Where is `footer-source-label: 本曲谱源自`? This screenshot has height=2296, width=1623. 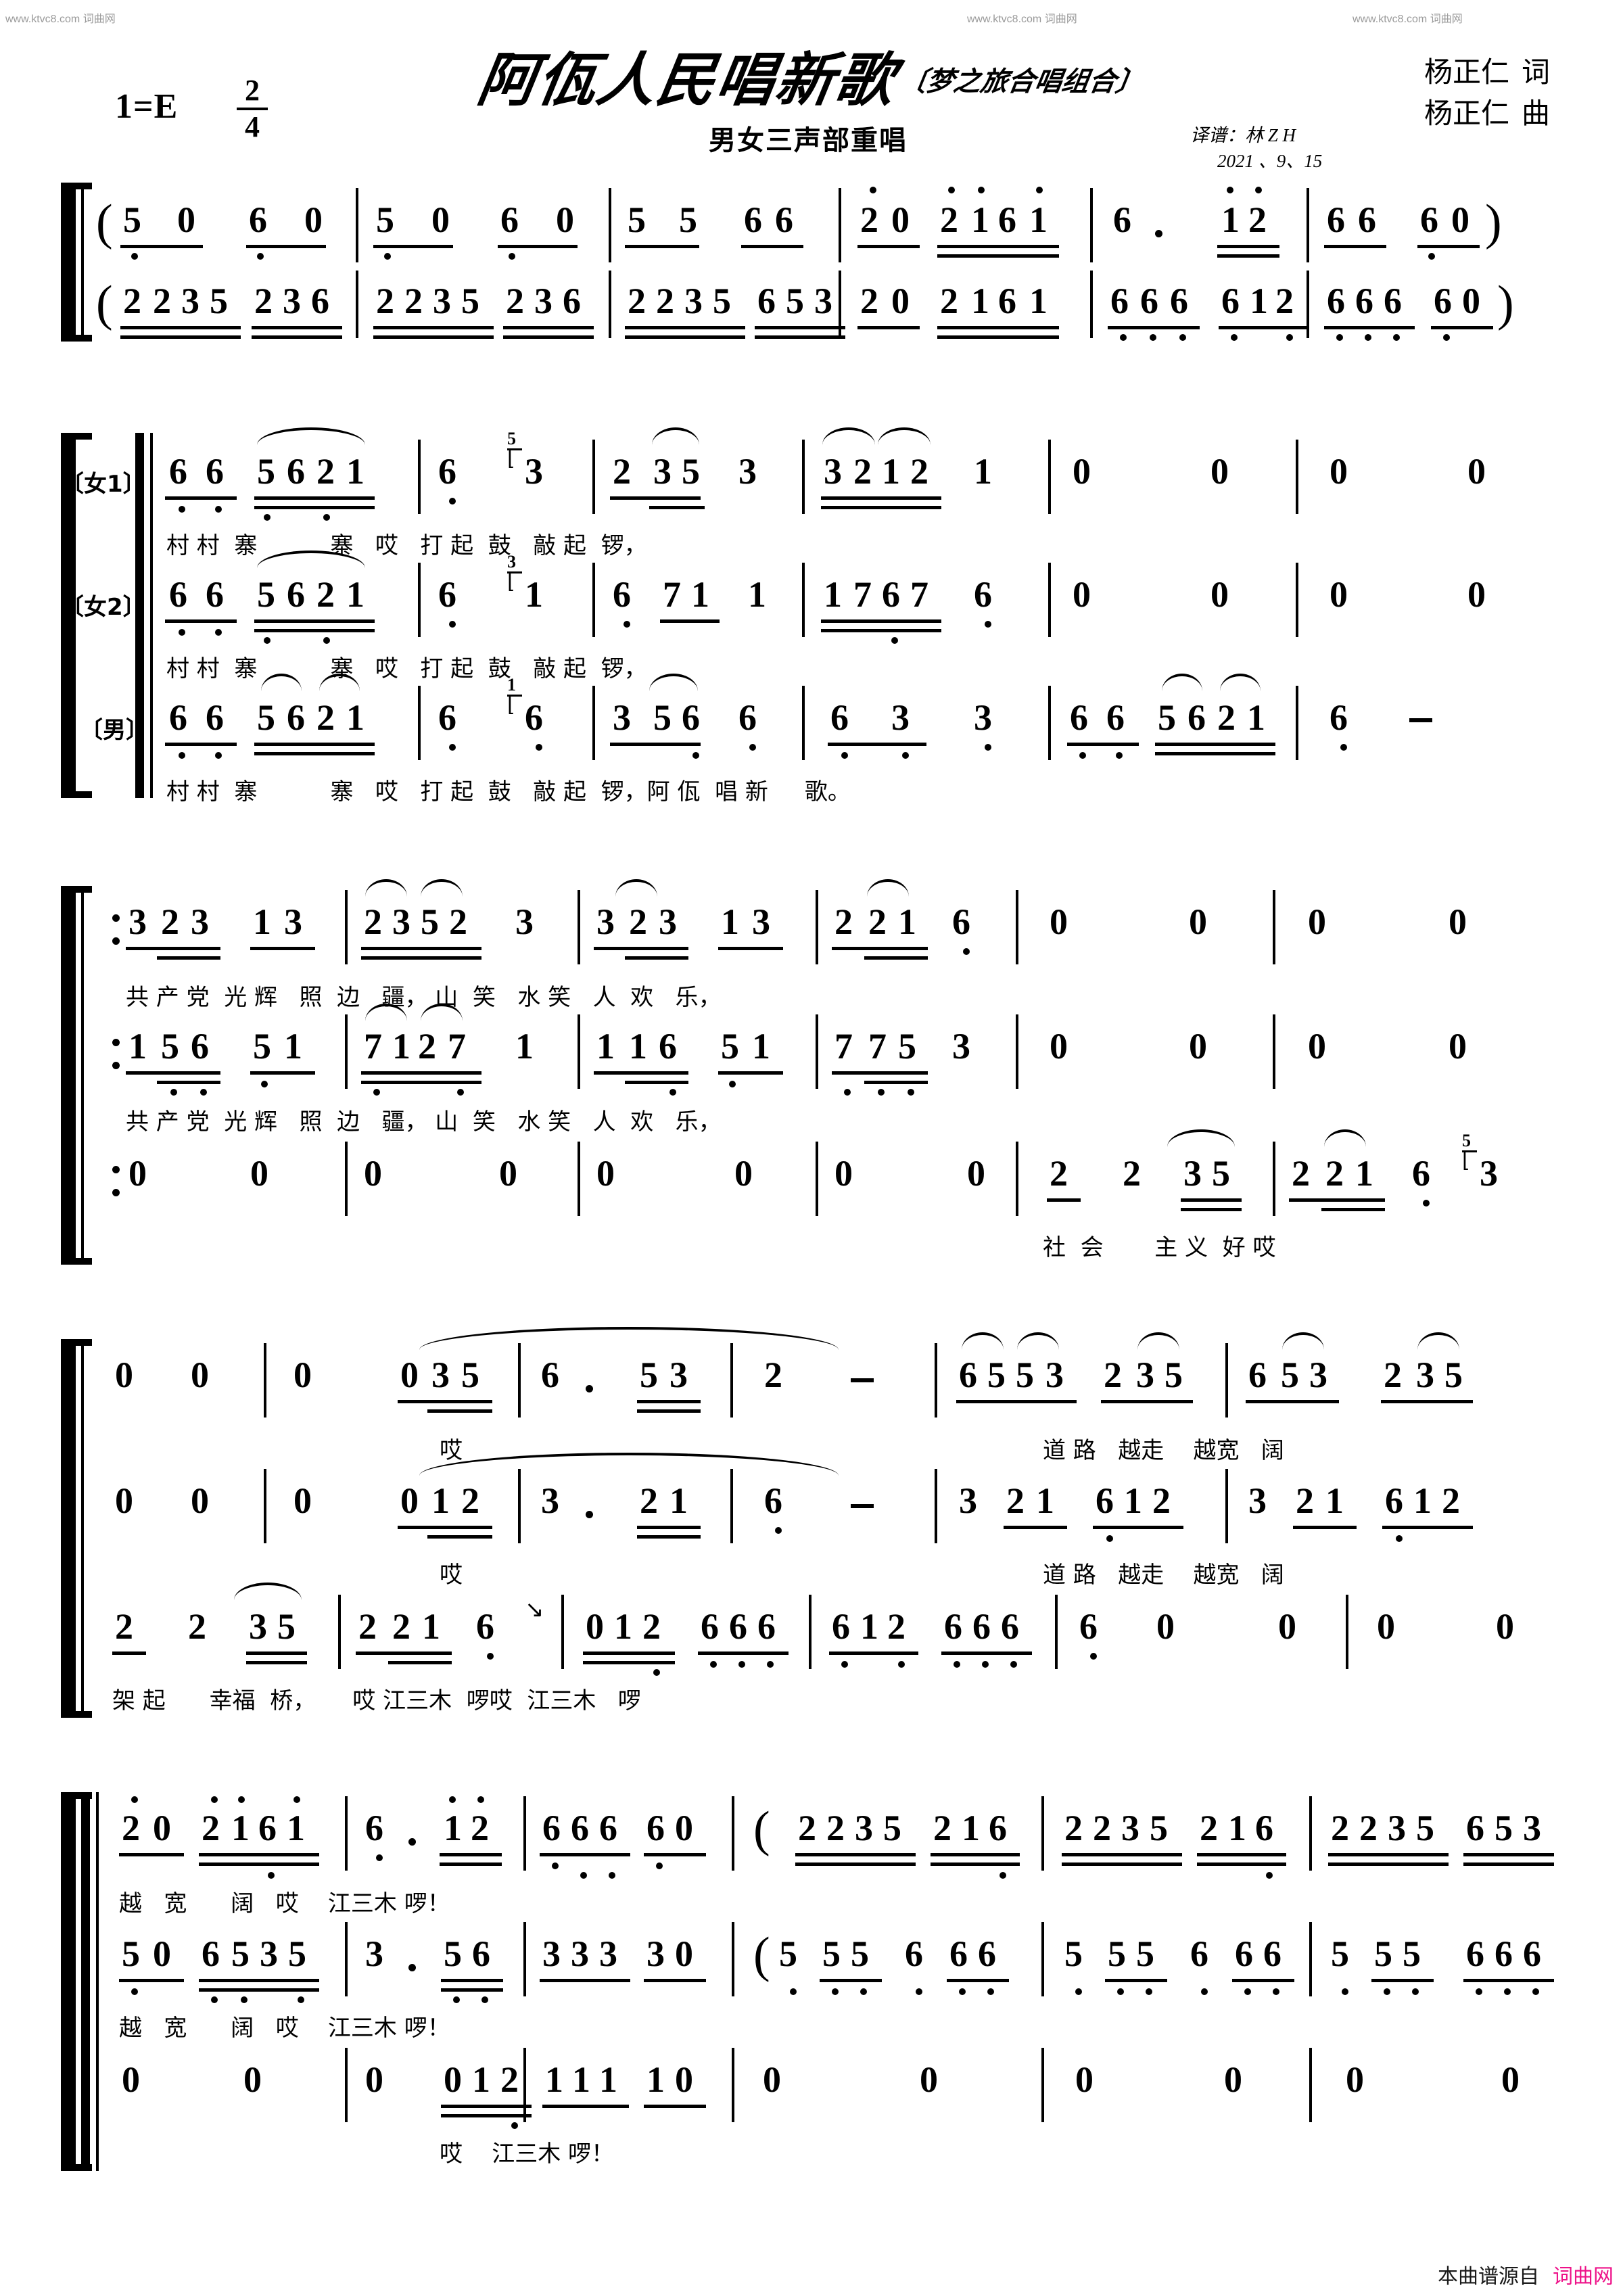 footer-source-label: 本曲谱源自 is located at coordinates (1488, 2277).